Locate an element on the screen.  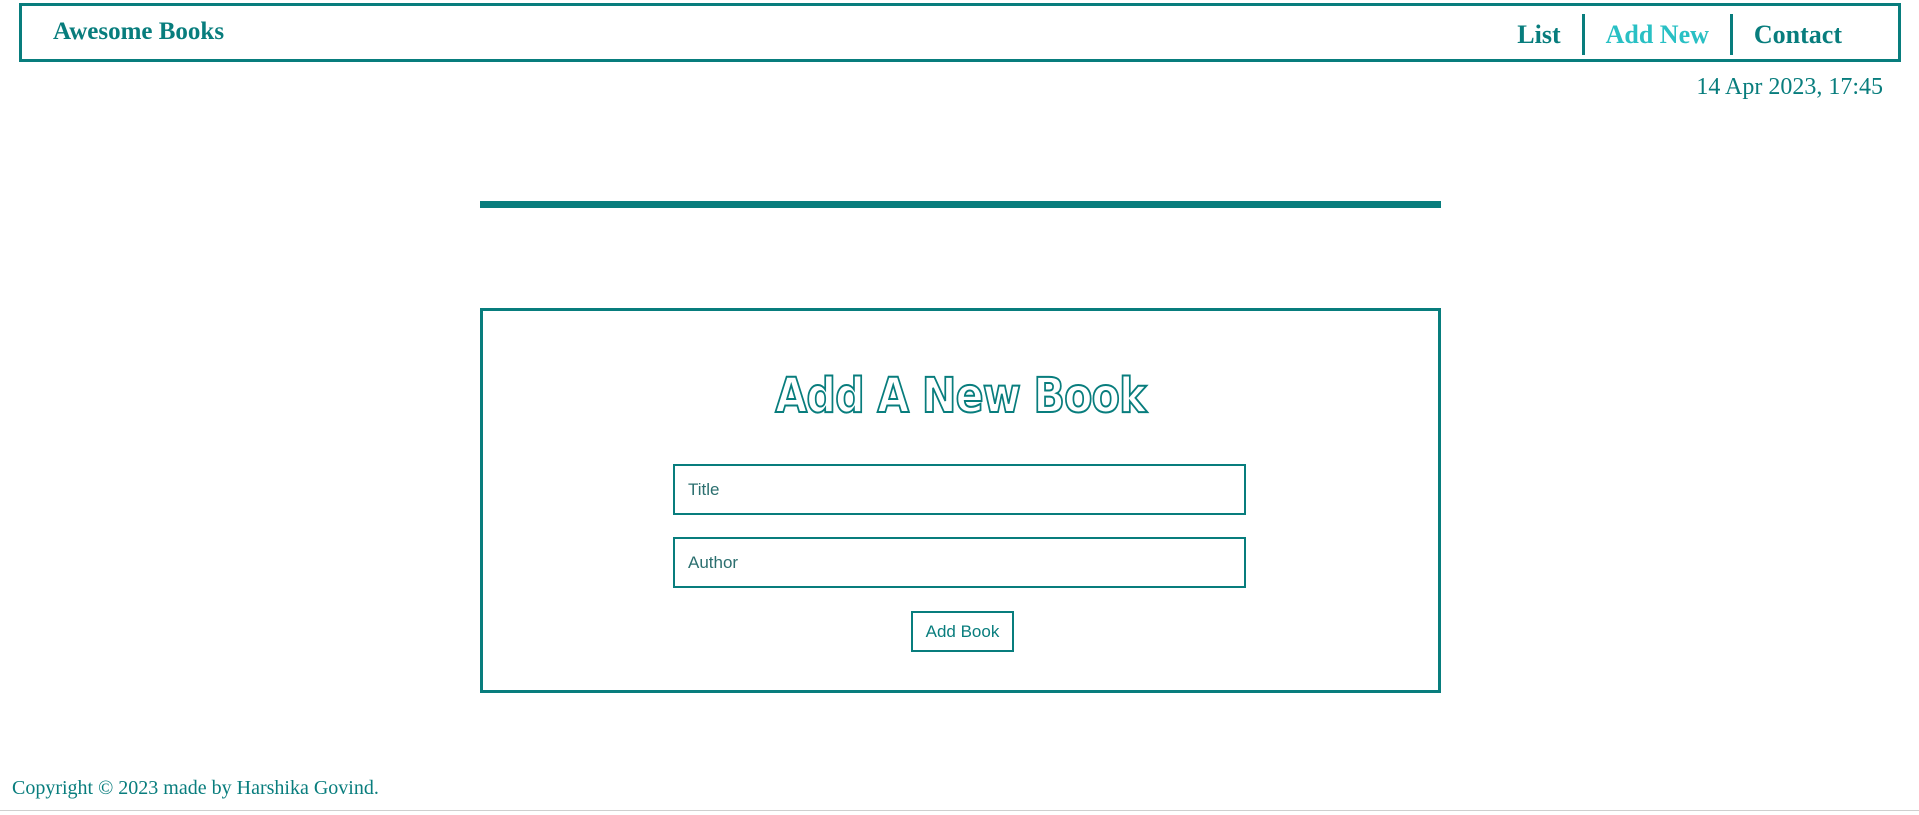
nav-link-list: List is located at coordinates (1538, 34).